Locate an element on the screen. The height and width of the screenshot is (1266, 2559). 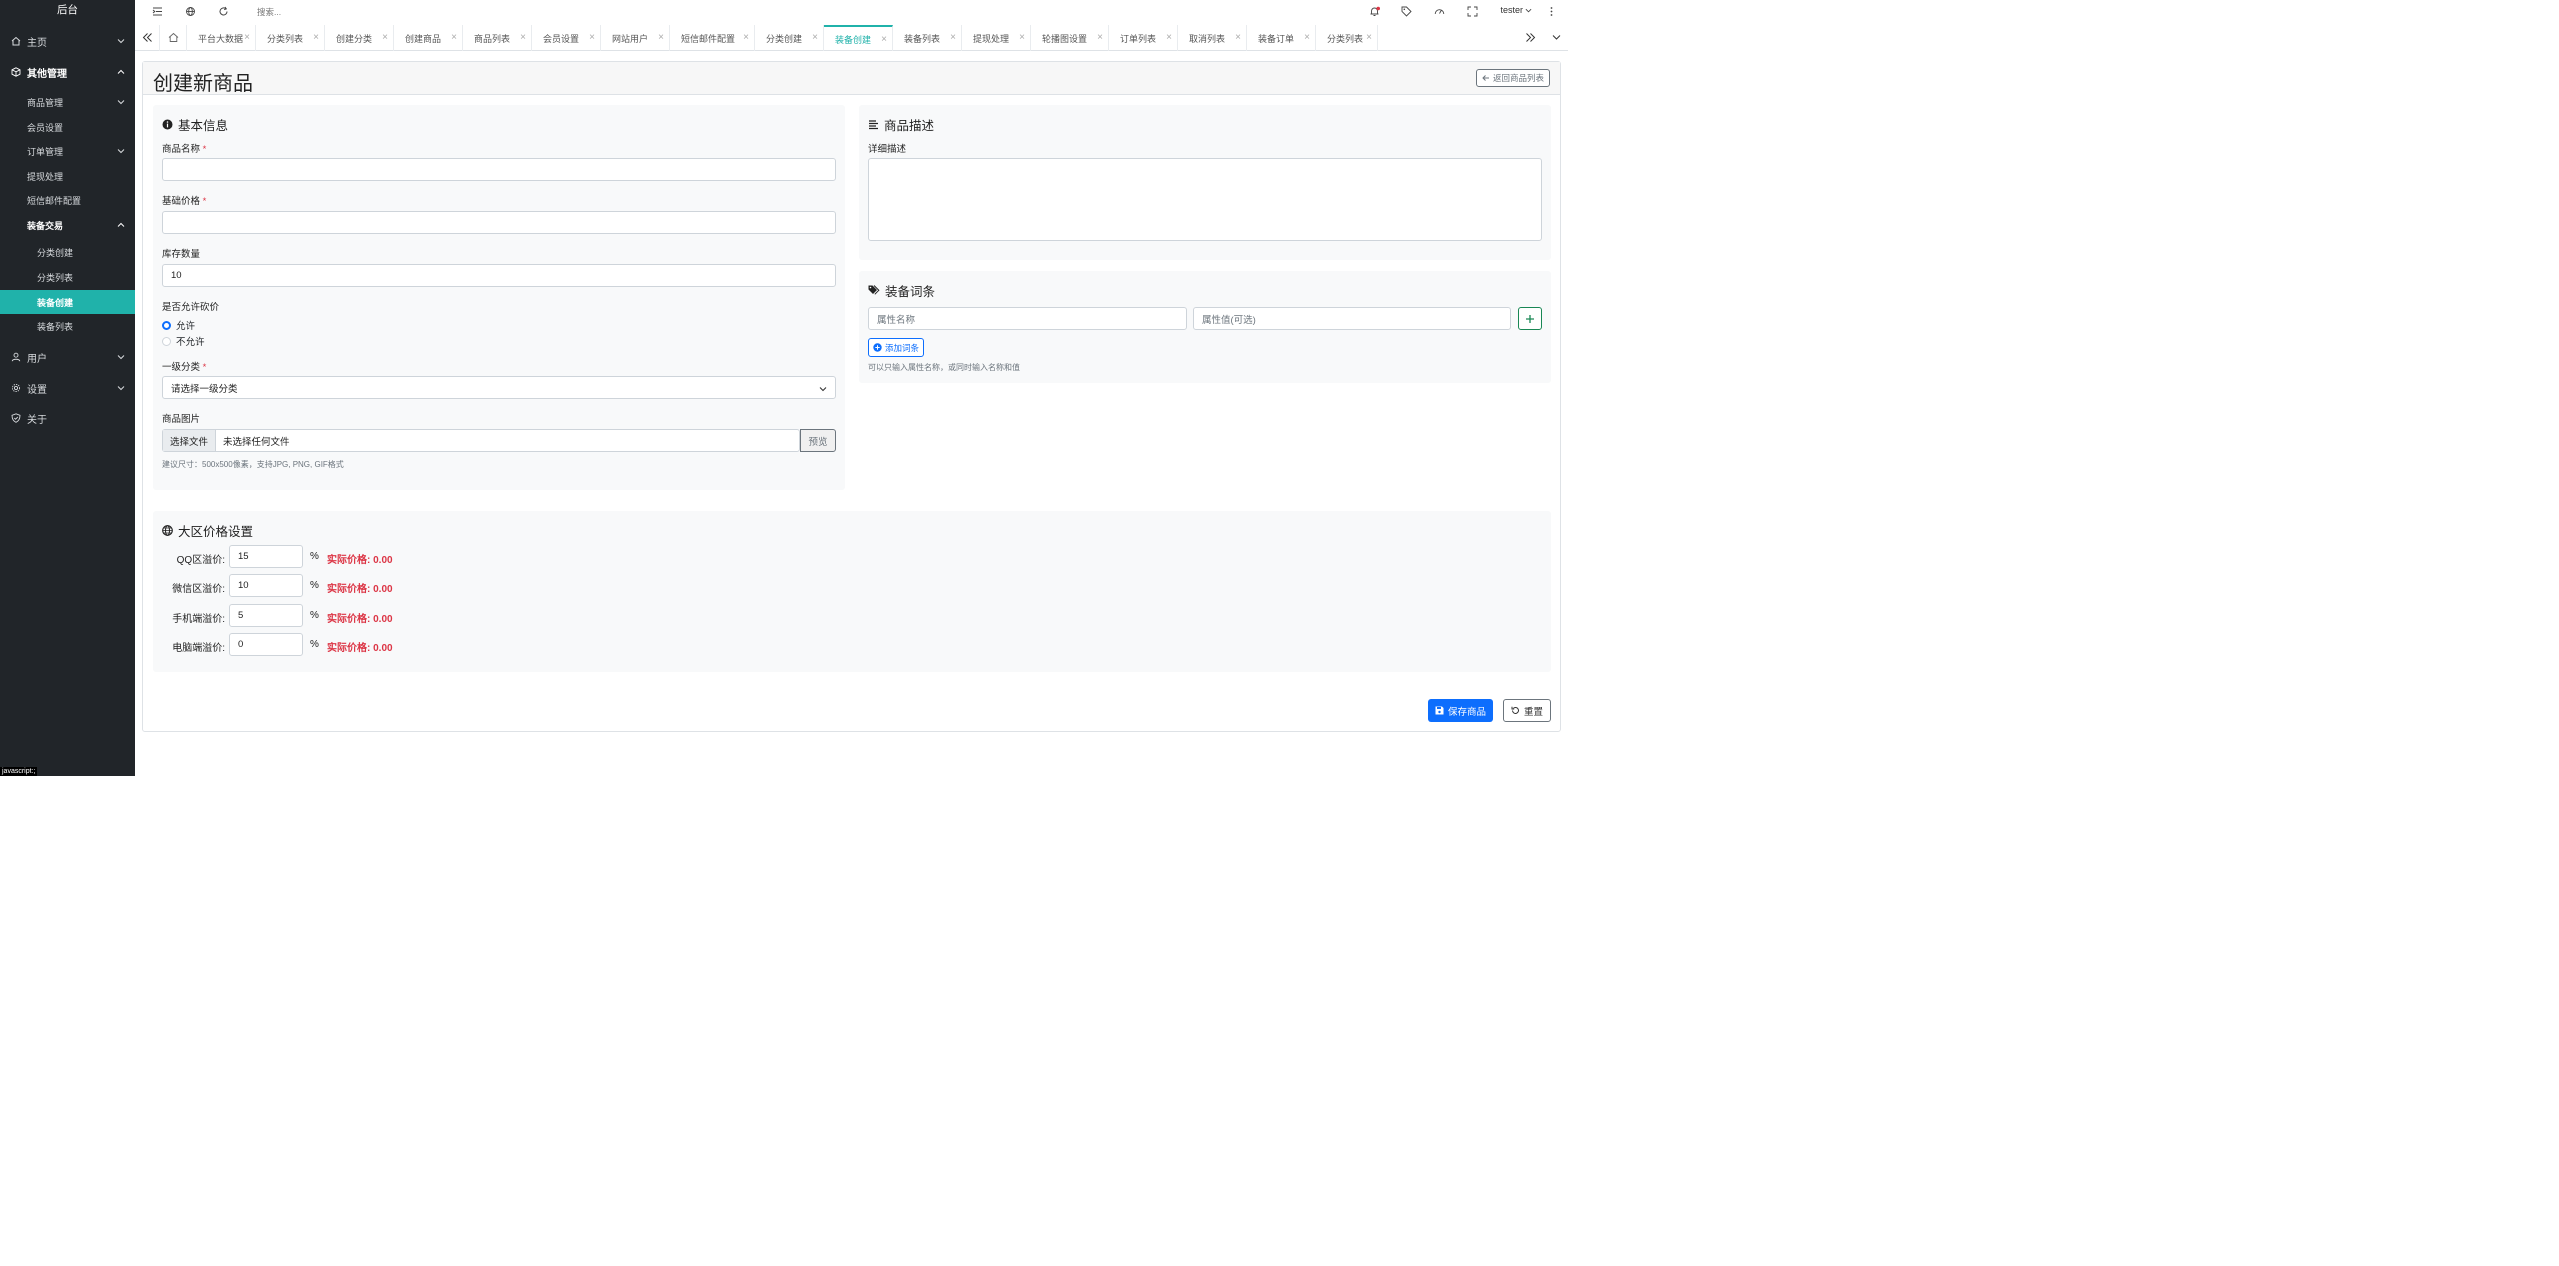
tab-item: 平台大数据 × is located at coordinates (221, 38).